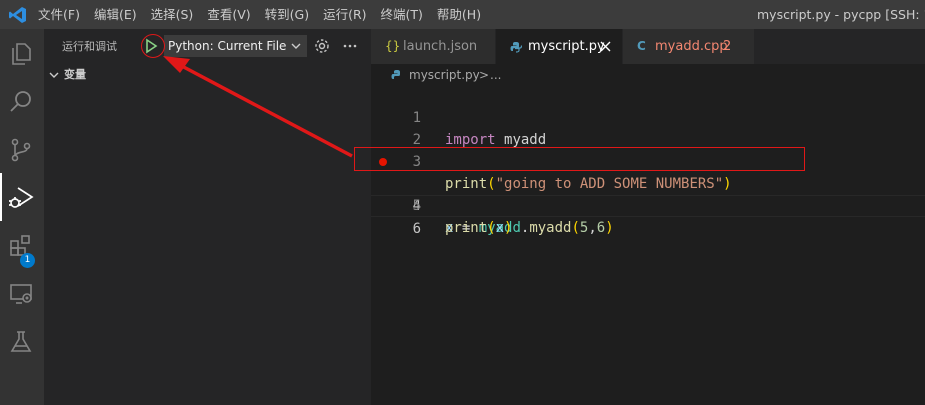  I want to click on testing-icon, so click(21, 341).